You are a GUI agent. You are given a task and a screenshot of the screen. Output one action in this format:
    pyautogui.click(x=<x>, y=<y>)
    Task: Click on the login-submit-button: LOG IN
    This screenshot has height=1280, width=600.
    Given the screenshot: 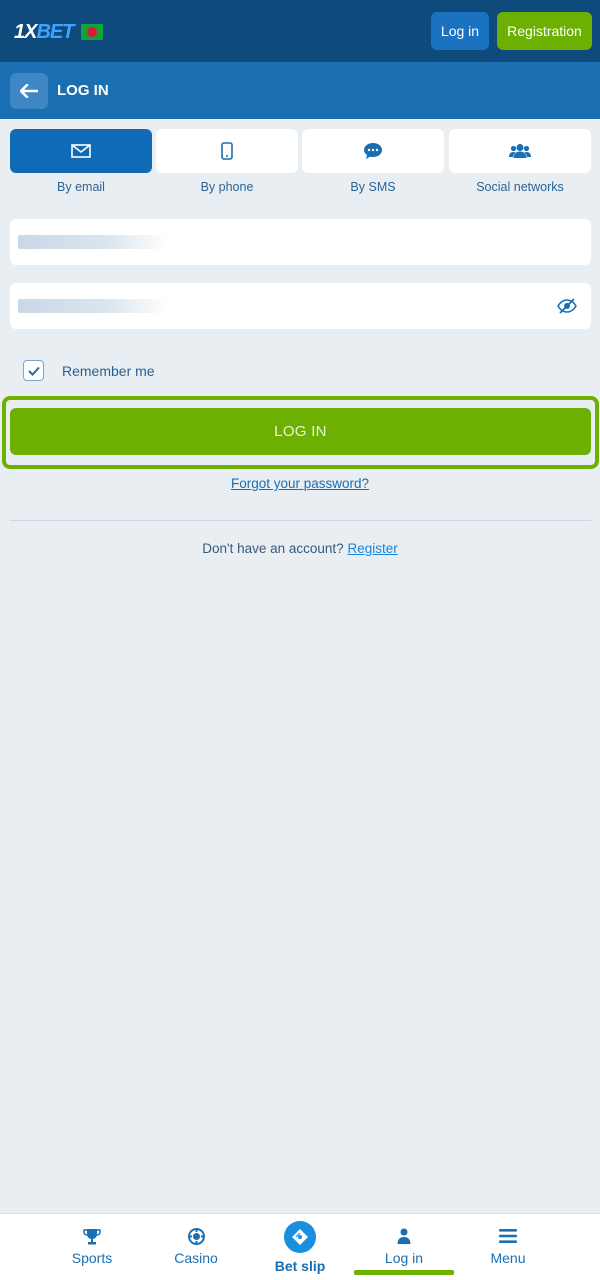 What is the action you would take?
    pyautogui.click(x=300, y=431)
    